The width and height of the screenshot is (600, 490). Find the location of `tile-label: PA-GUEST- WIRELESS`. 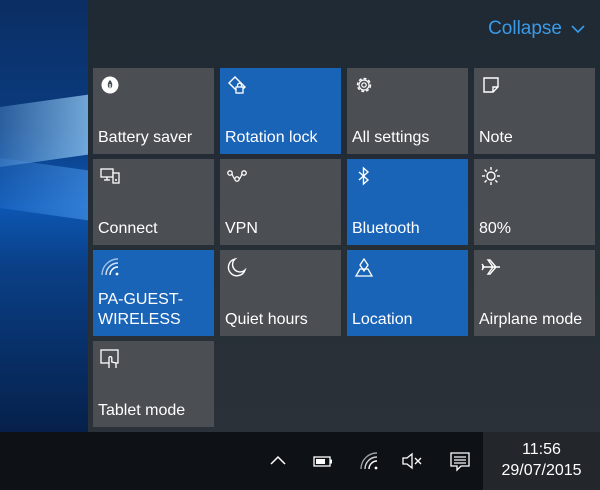

tile-label: PA-GUEST- WIRELESS is located at coordinates (141, 309).